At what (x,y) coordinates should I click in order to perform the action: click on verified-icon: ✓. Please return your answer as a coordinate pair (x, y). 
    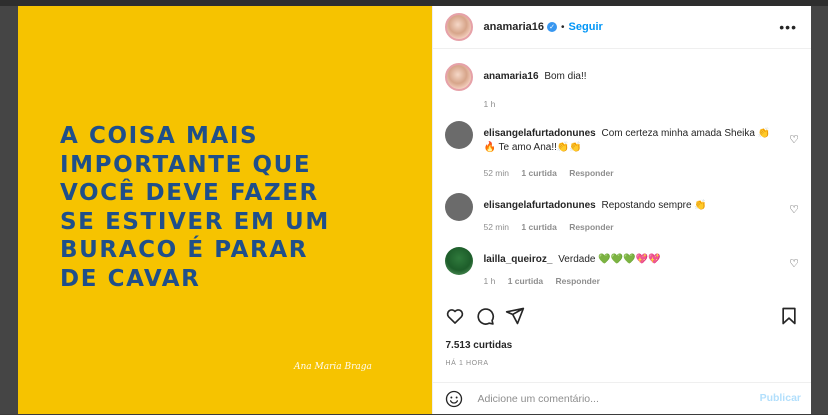
    Looking at the image, I should click on (552, 27).